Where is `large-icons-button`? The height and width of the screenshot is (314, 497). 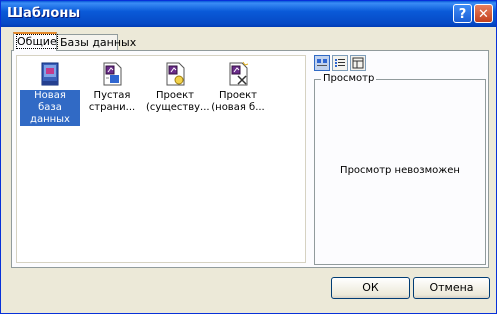 large-icons-button is located at coordinates (322, 63).